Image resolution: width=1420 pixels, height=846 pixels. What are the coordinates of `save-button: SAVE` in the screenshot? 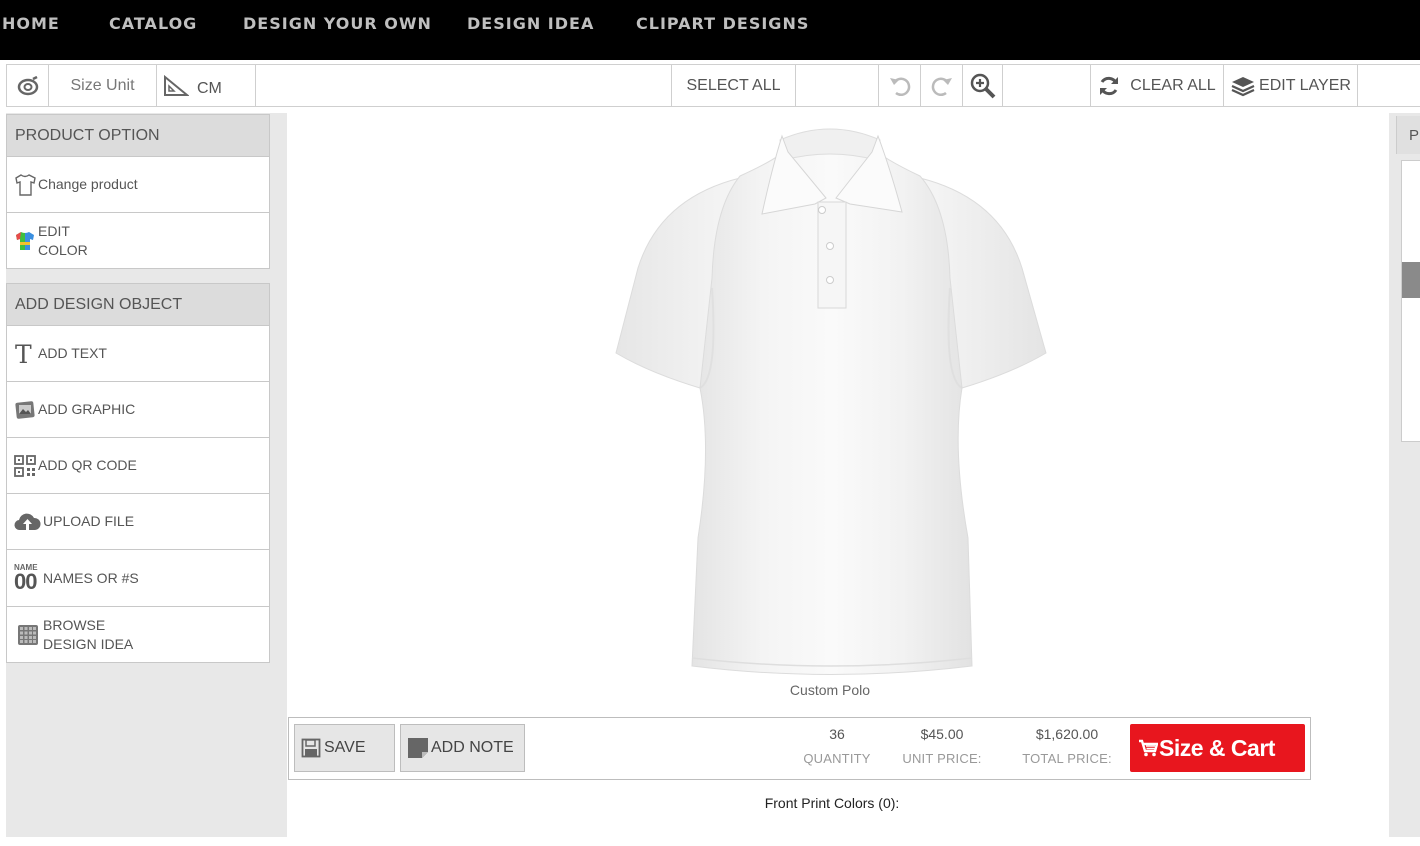 It's located at (344, 748).